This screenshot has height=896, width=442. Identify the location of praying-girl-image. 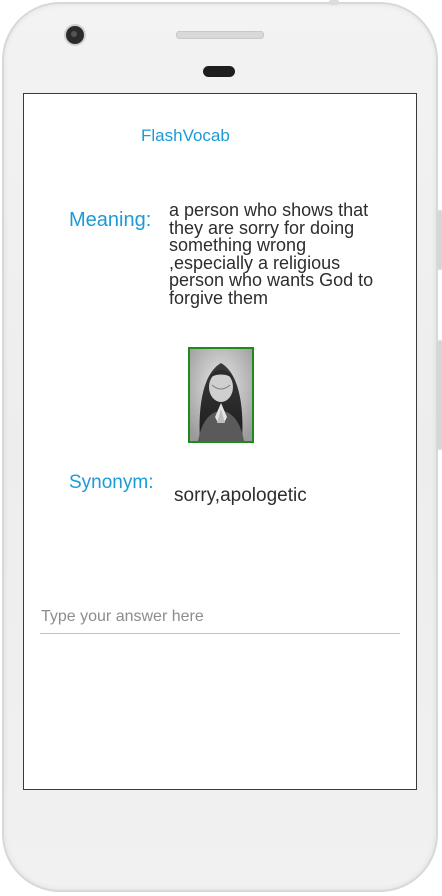
(221, 395).